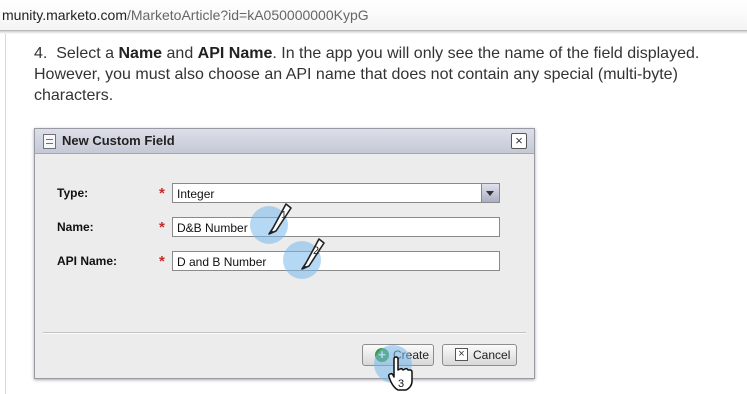  Describe the element at coordinates (373, 32) in the screenshot. I see `toolbar-shadow` at that location.